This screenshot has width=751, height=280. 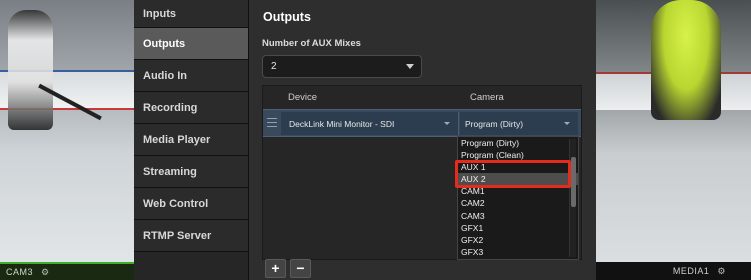 What do you see at coordinates (177, 235) in the screenshot?
I see `sidebar-item-label: RTMP Server` at bounding box center [177, 235].